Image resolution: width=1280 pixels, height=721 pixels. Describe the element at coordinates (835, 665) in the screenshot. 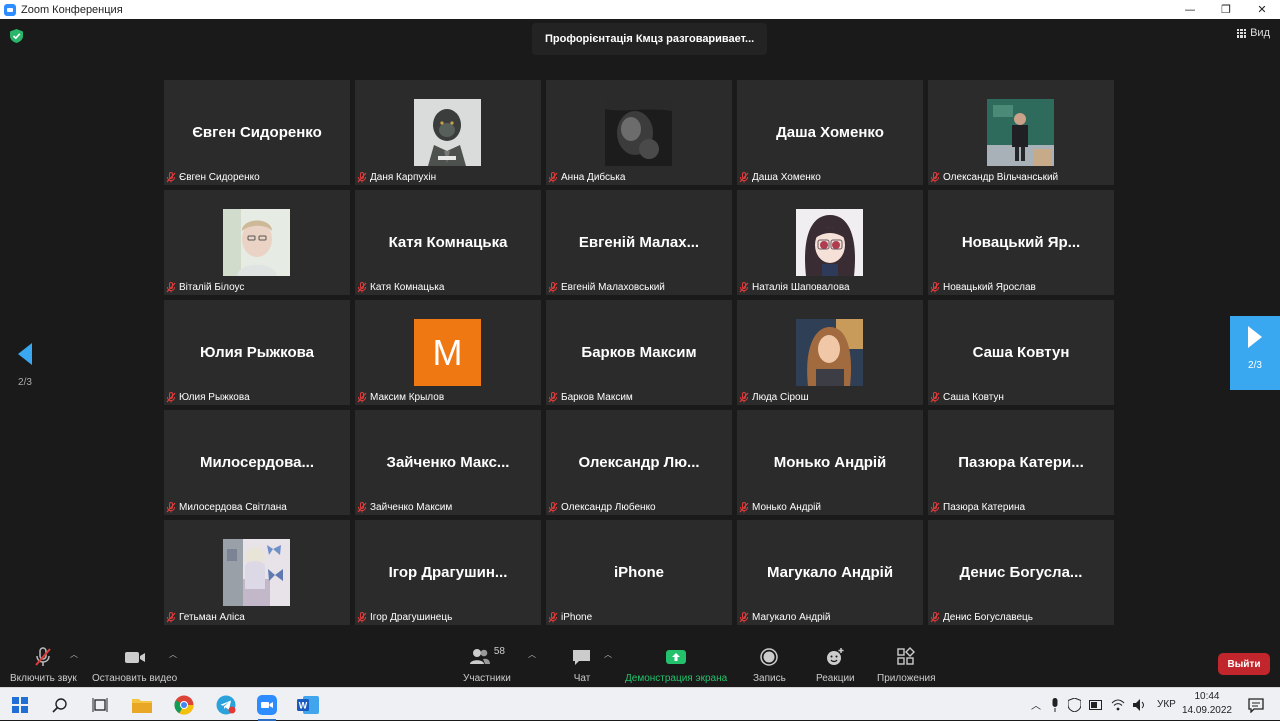

I see `reactions-button: Реакции` at that location.